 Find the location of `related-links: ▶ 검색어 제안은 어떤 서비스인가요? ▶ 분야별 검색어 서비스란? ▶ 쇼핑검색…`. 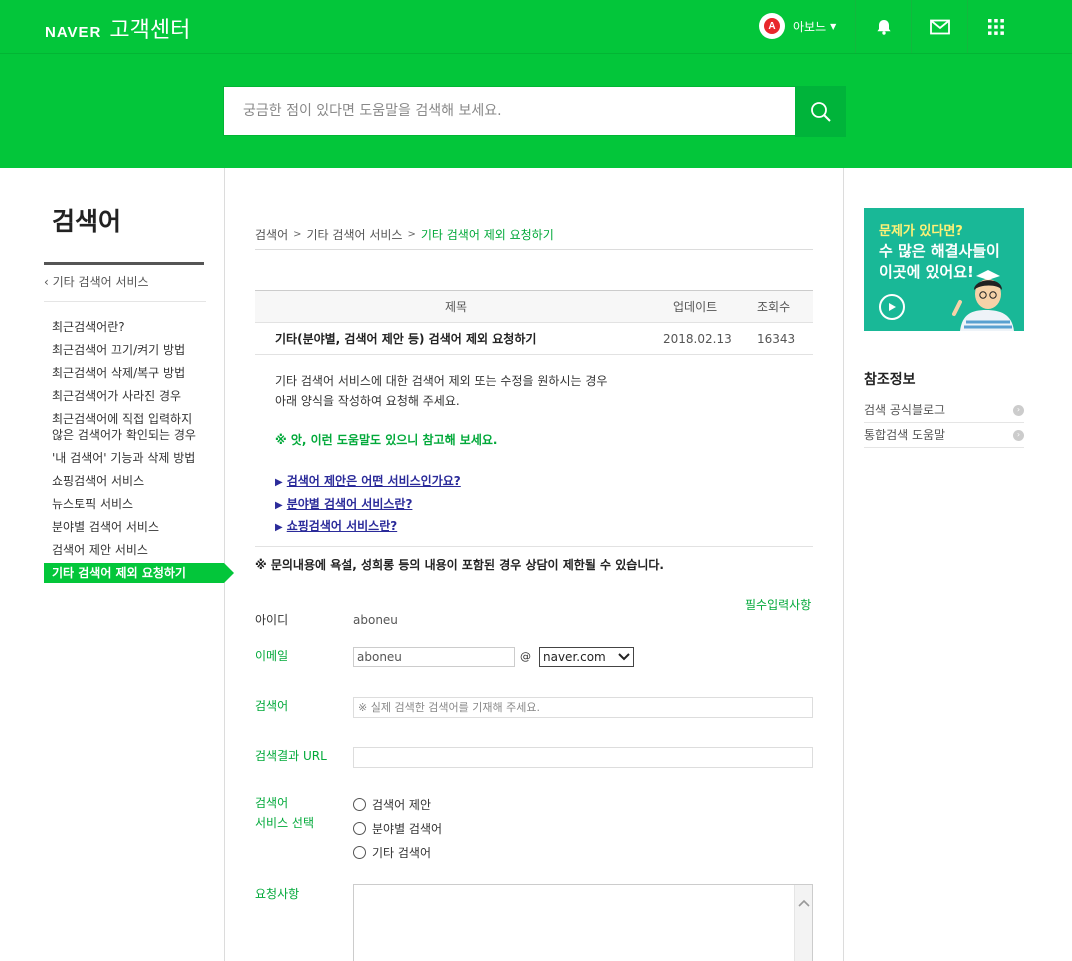

related-links: ▶ 검색어 제안은 어떤 서비스인가요? ▶ 분야별 검색어 서비스란? ▶ 쇼핑검색… is located at coordinates (368, 505).